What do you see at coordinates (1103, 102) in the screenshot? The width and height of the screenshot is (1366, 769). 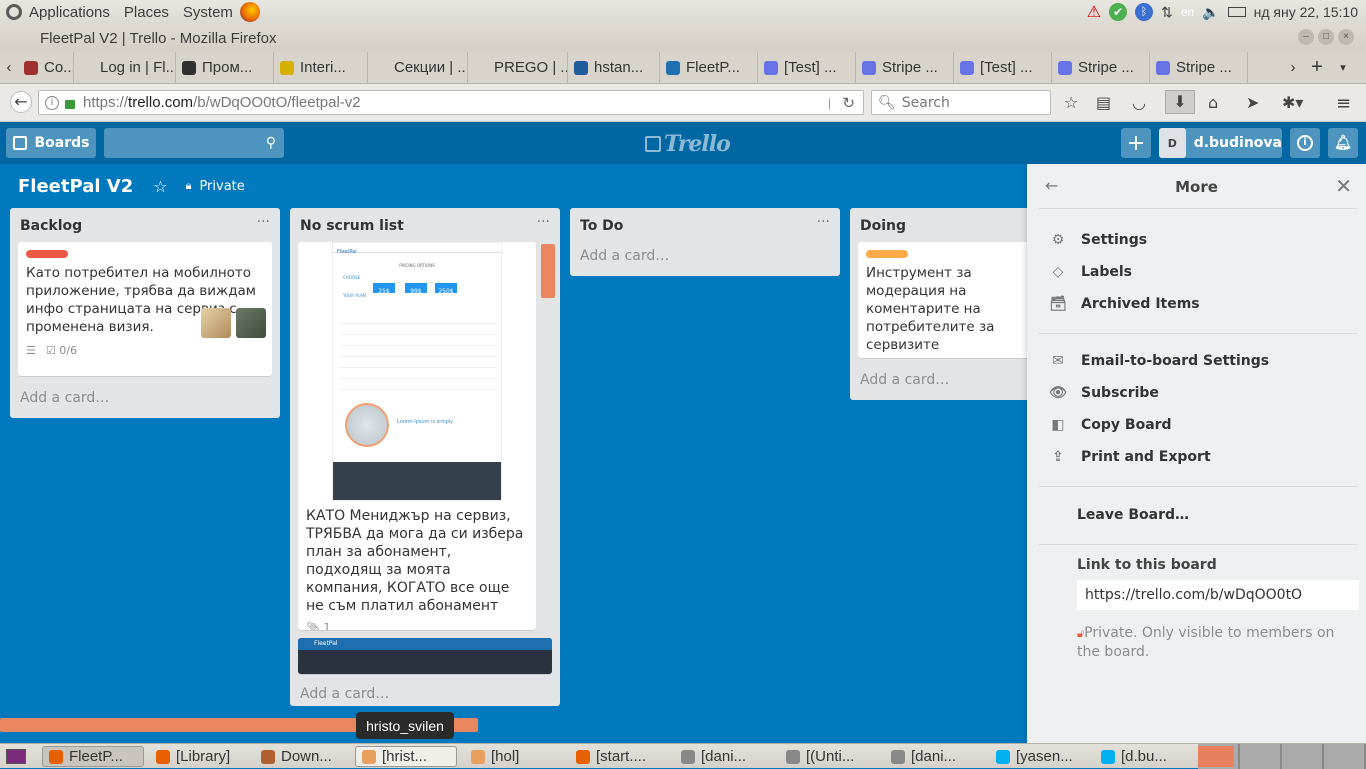 I see `reading-list-icon: ▤` at bounding box center [1103, 102].